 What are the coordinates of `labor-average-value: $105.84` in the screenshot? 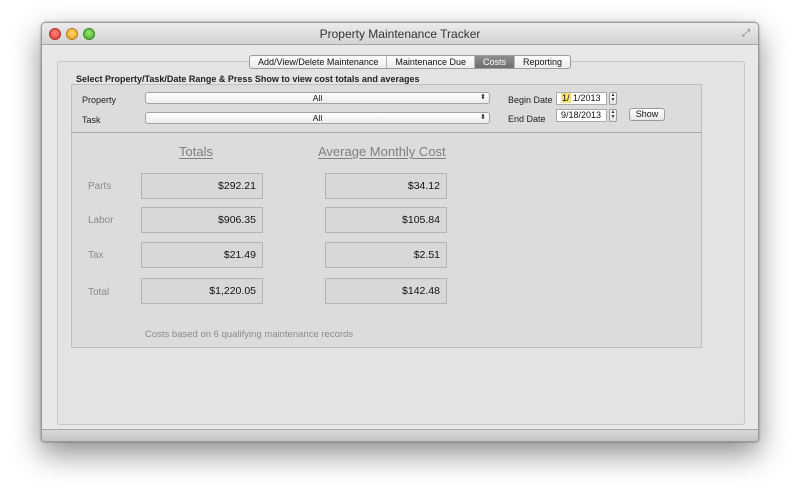 It's located at (386, 220).